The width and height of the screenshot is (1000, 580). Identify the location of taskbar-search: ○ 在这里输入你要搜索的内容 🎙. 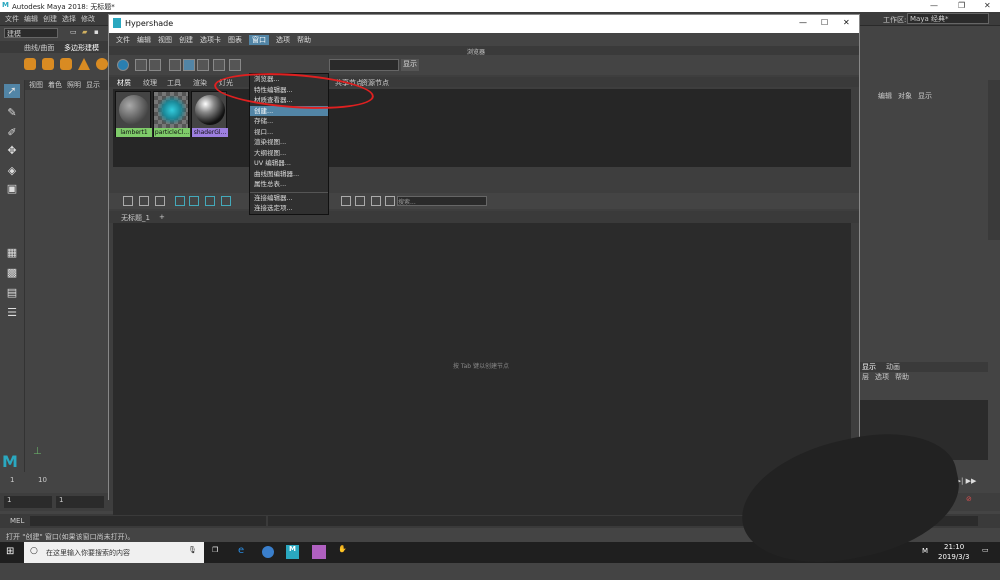
(114, 552).